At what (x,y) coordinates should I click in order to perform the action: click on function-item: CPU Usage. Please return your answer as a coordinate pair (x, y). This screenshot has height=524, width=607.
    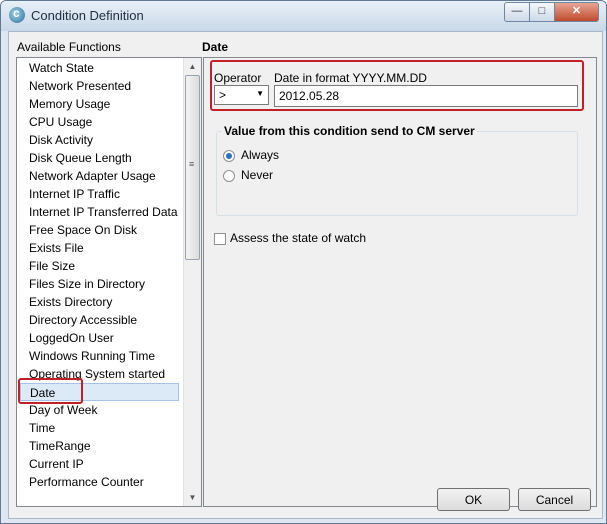
    Looking at the image, I should click on (104, 122).